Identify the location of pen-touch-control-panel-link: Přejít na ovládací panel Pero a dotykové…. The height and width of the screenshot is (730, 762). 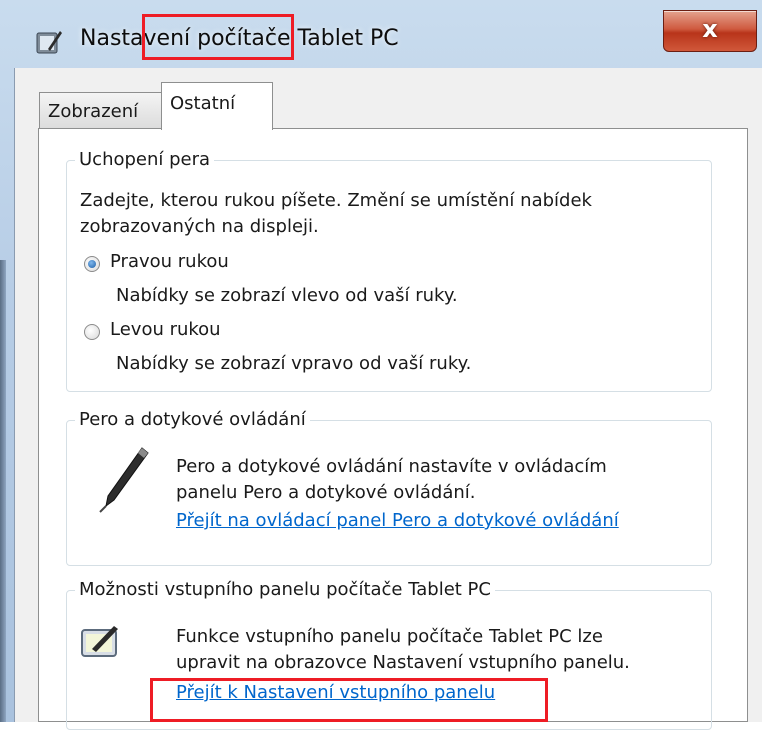
(397, 520).